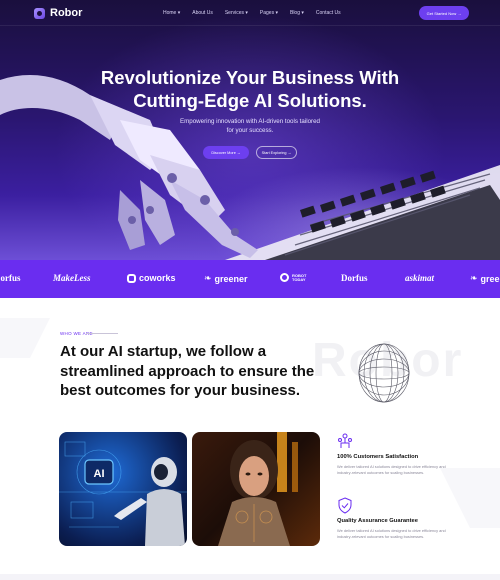 The height and width of the screenshot is (580, 500). I want to click on brand-label: coworks, so click(157, 278).